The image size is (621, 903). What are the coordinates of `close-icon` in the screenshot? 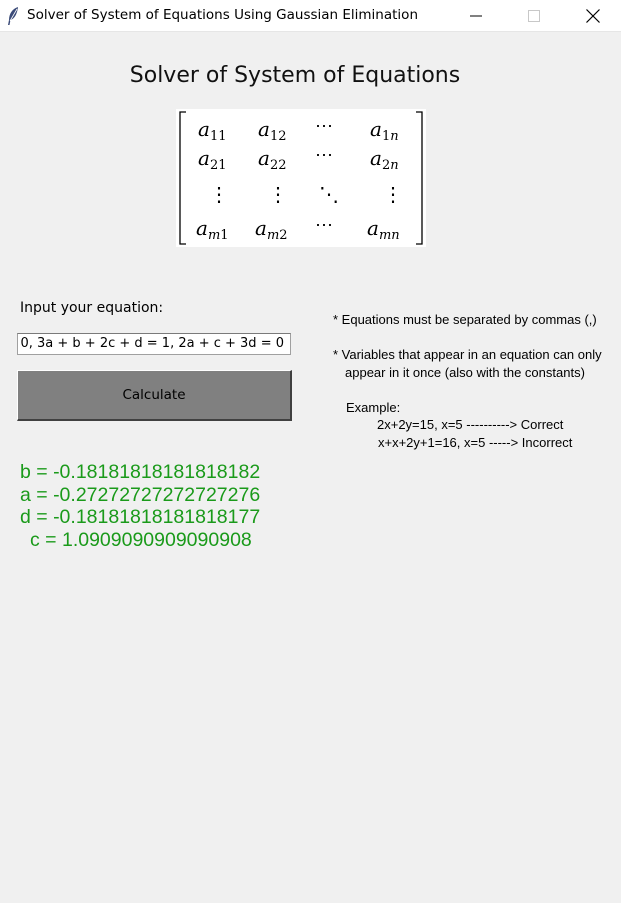 It's located at (593, 15).